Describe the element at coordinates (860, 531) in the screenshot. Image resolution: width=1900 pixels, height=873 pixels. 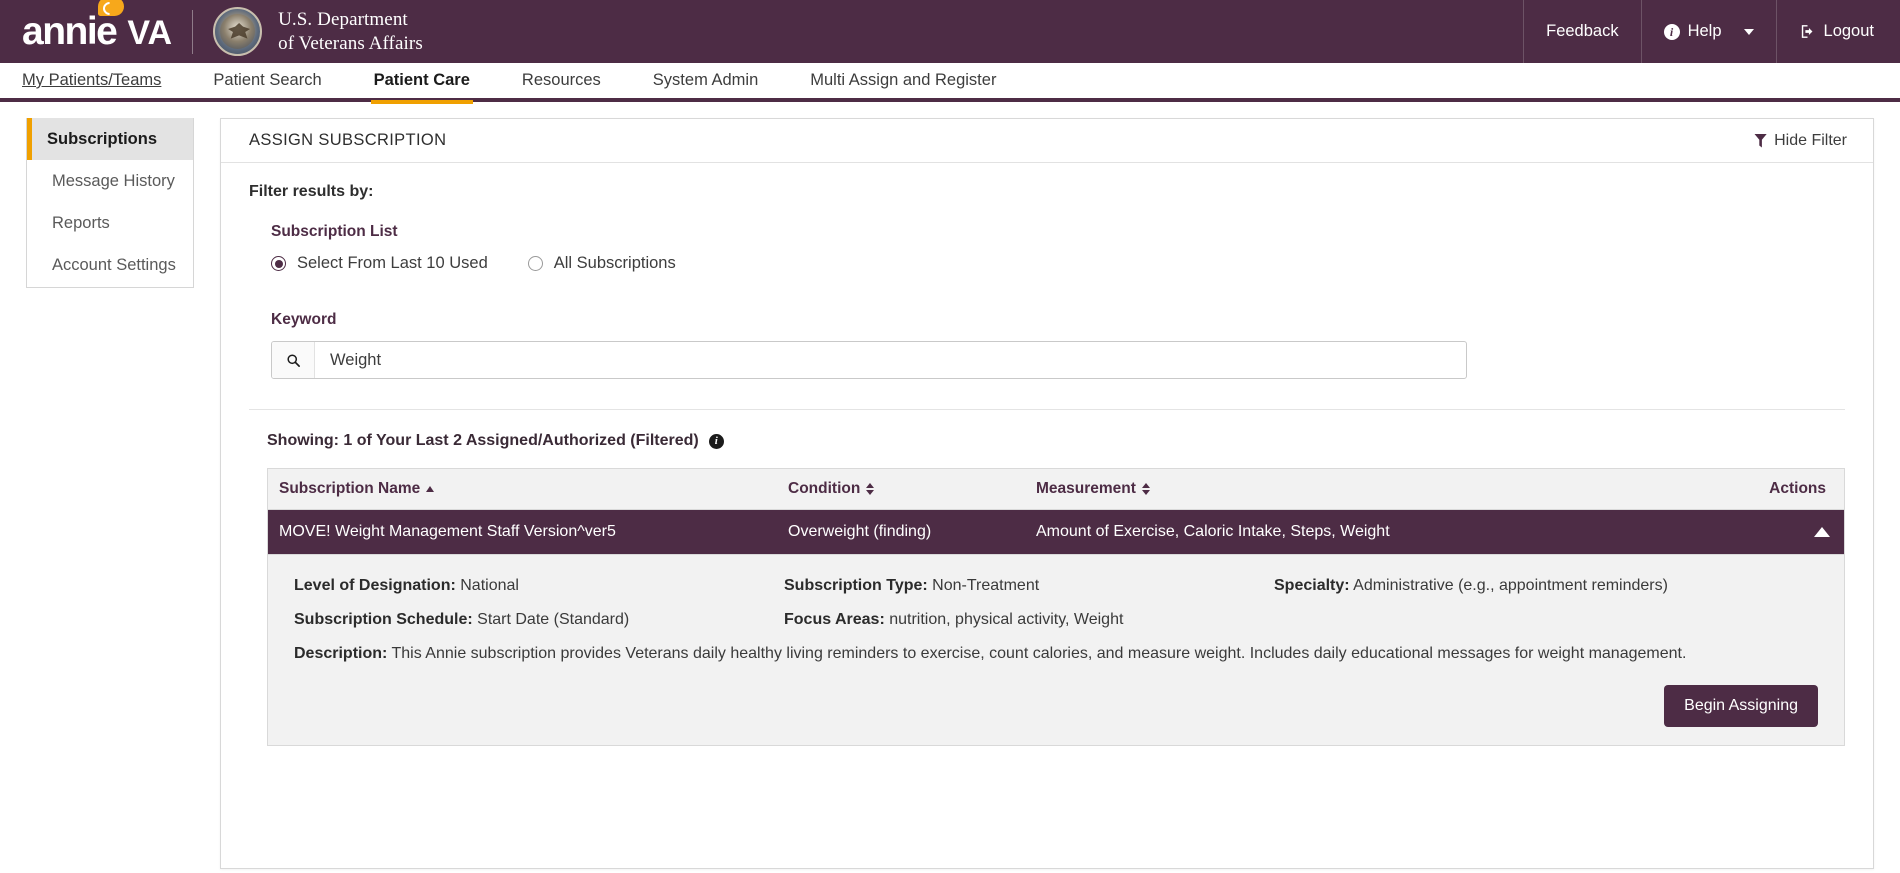
I see `cell-condition: Overweight (finding)` at that location.